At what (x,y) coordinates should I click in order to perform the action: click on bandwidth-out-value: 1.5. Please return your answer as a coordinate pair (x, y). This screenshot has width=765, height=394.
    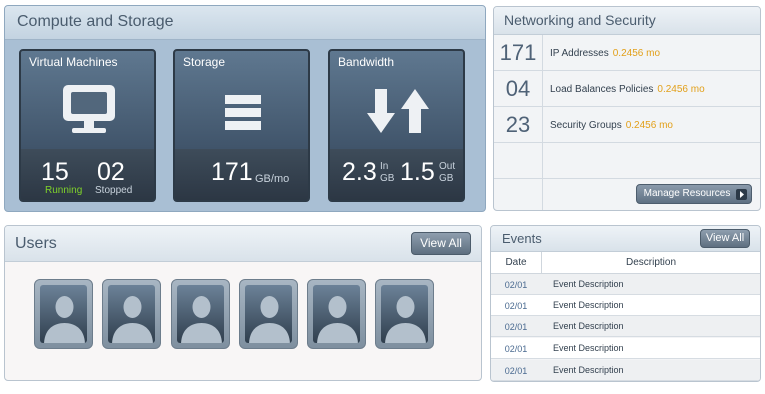
    Looking at the image, I should click on (417, 172).